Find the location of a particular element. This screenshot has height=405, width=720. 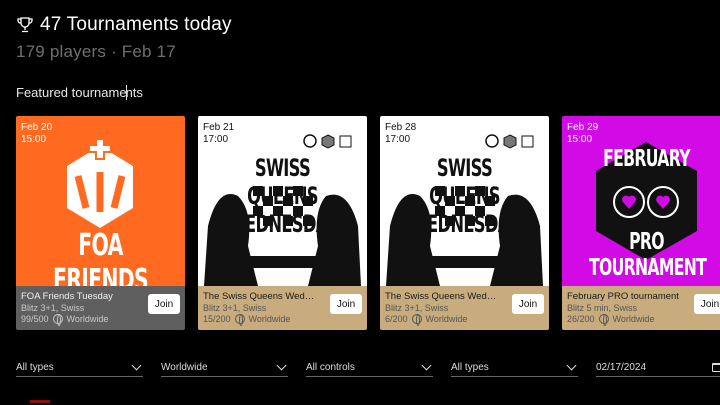

card-players: 6/200 Worldwide is located at coordinates (426, 320).